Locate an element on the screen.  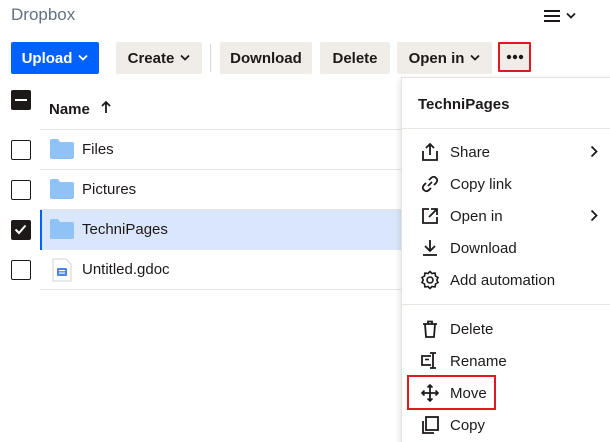
menu-item-label: Open in is located at coordinates (476, 216).